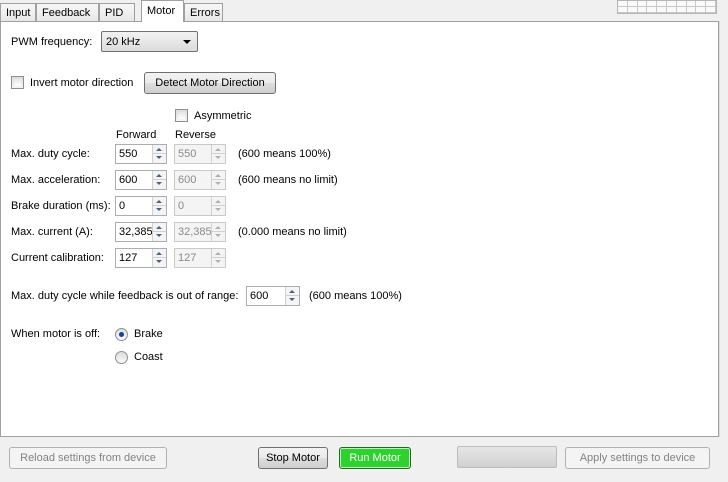  I want to click on tab-label: Errors, so click(205, 13).